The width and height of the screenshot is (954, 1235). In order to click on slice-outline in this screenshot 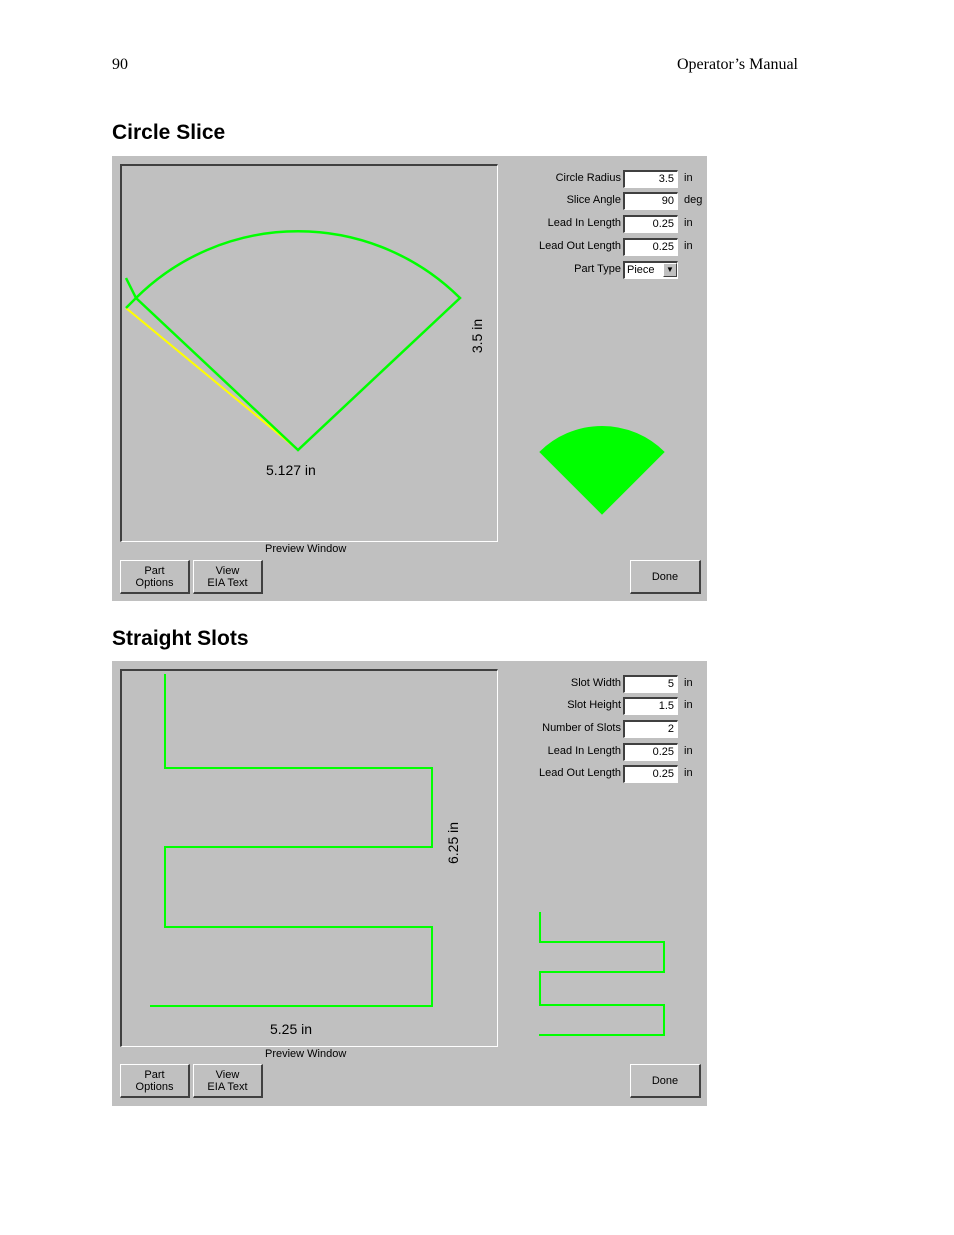, I will do `click(298, 341)`.